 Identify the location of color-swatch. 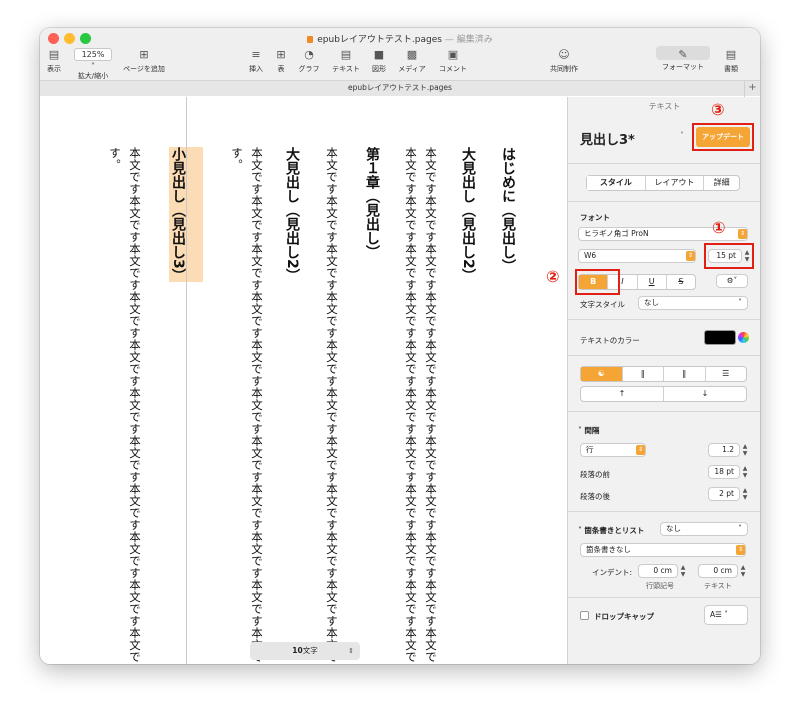
(720, 337).